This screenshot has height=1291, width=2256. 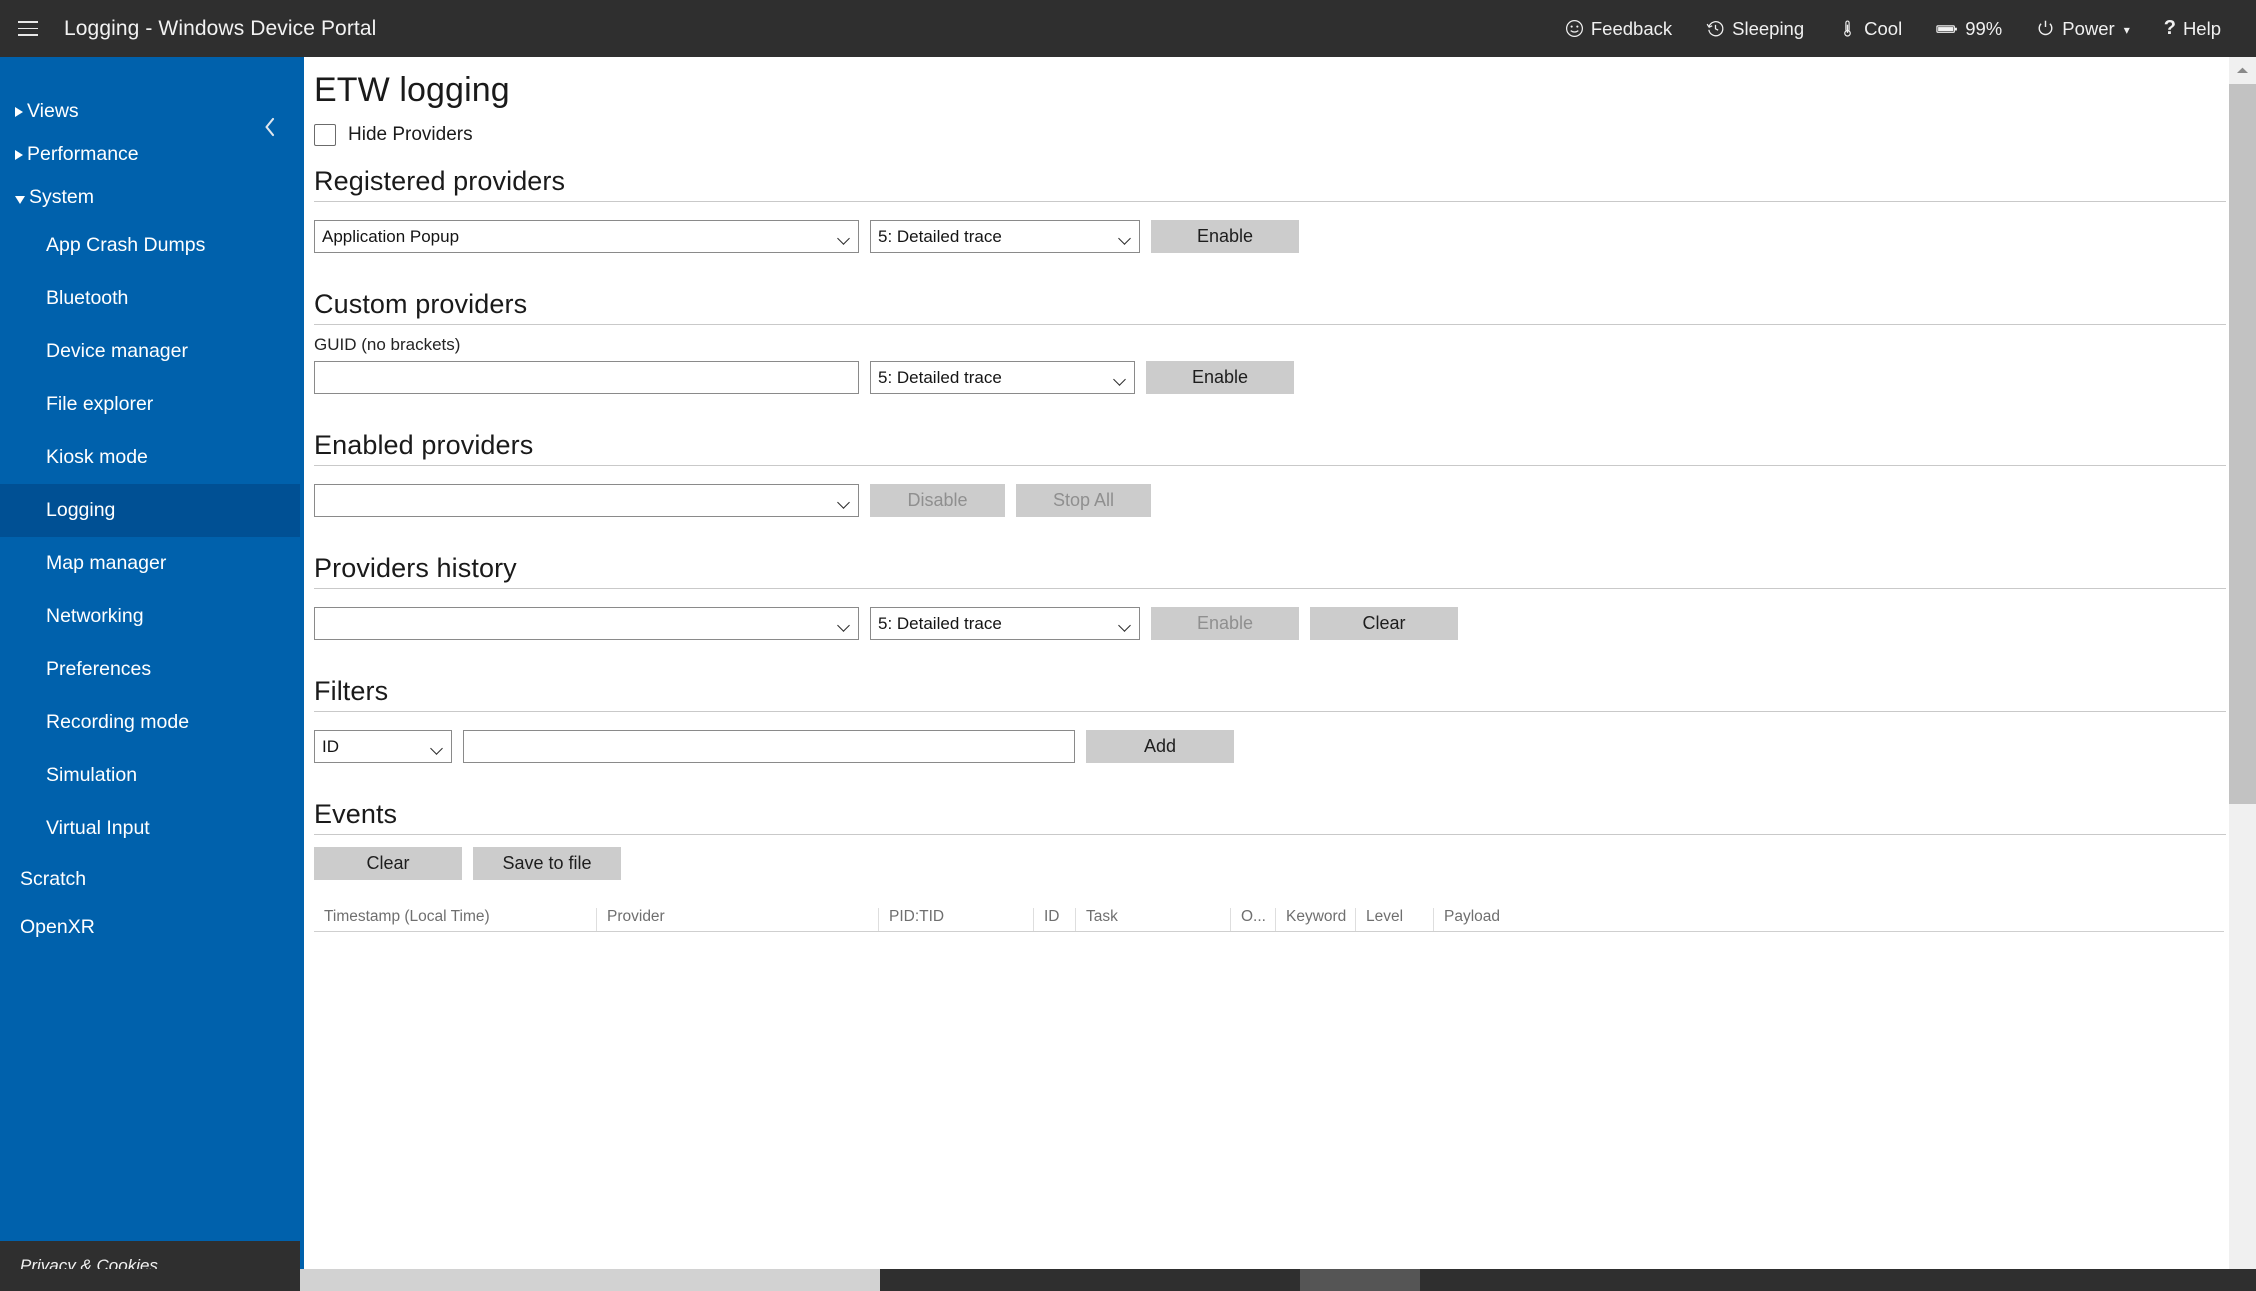 What do you see at coordinates (2242, 444) in the screenshot?
I see `vertical-scrollbar-thumb` at bounding box center [2242, 444].